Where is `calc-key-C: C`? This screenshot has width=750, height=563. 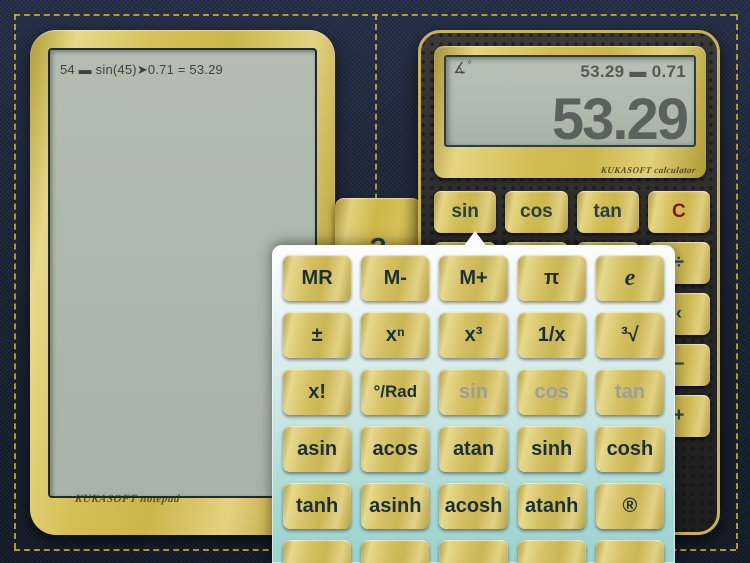
calc-key-C: C is located at coordinates (678, 212).